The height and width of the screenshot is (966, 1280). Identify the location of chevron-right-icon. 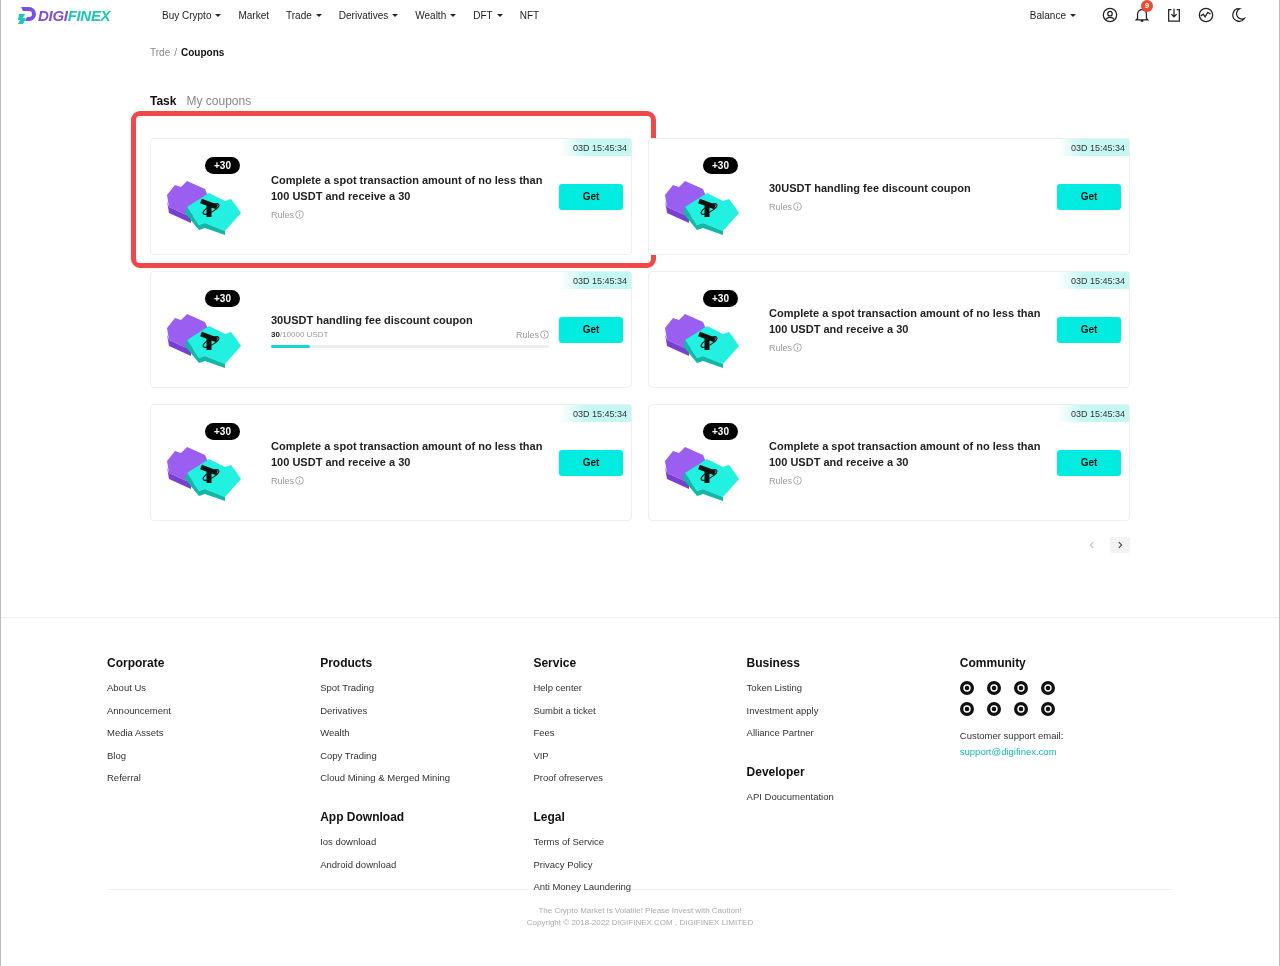
(1120, 545).